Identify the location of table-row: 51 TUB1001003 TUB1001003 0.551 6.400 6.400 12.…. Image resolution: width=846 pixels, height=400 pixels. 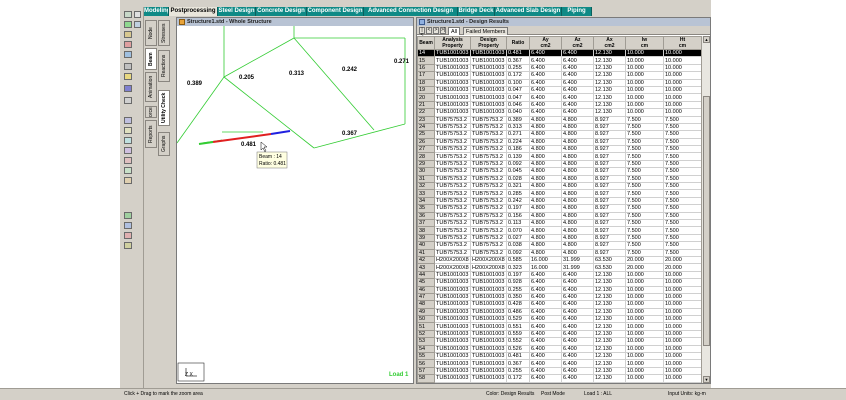
(559, 326).